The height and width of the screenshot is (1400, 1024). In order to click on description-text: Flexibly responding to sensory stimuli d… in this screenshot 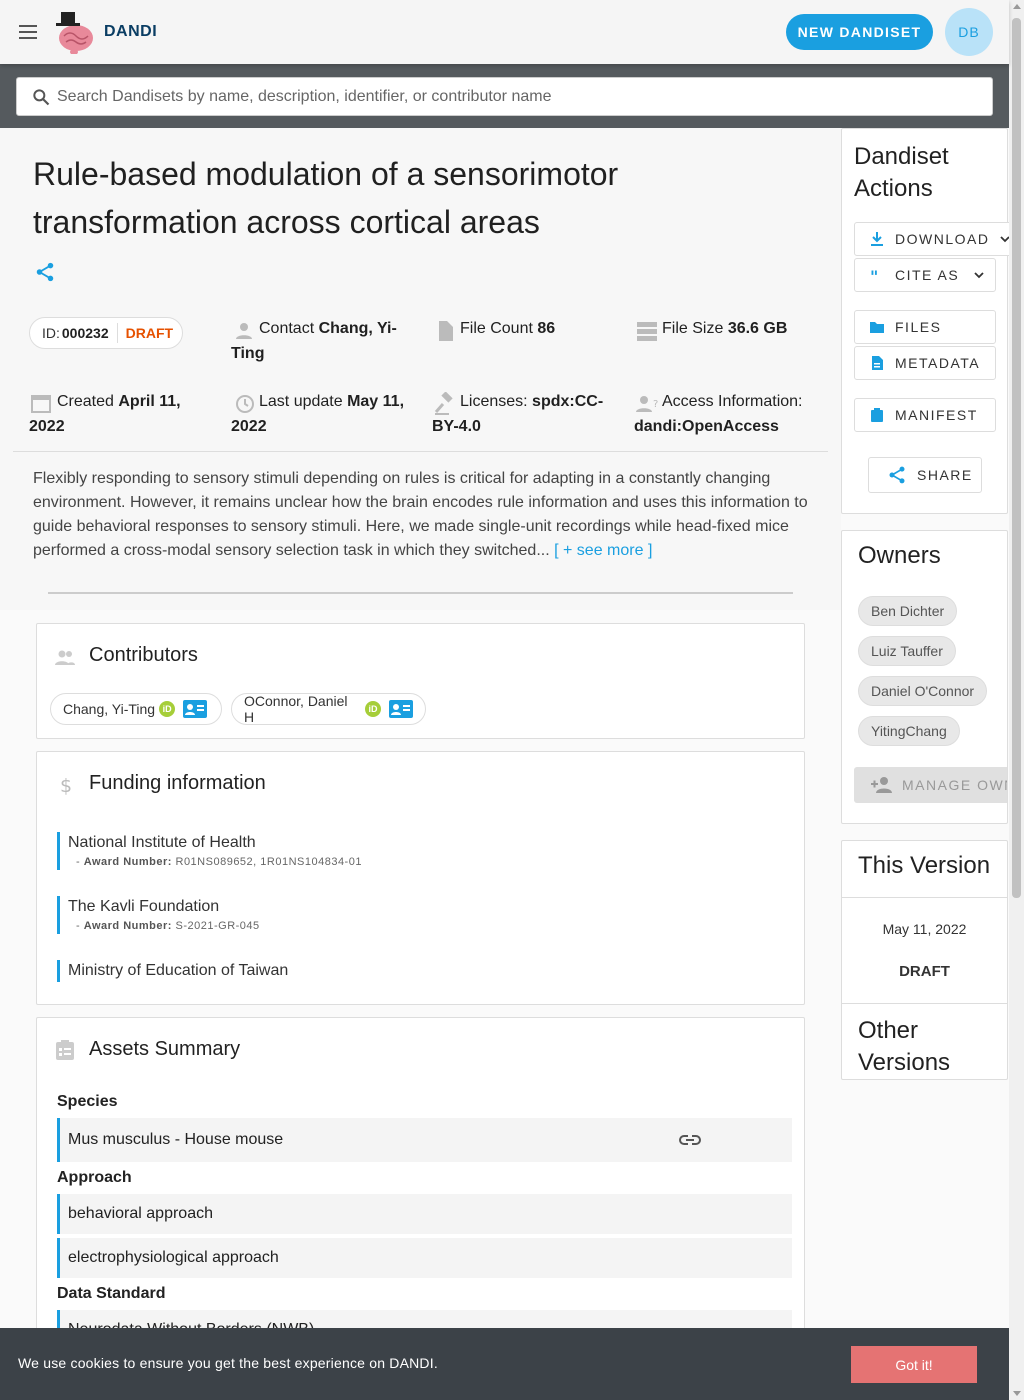, I will do `click(420, 514)`.